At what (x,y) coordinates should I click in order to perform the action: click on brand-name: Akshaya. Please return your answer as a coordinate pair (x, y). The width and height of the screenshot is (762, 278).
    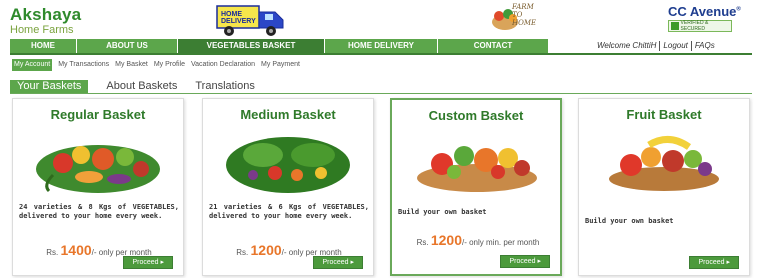
    Looking at the image, I should click on (46, 14).